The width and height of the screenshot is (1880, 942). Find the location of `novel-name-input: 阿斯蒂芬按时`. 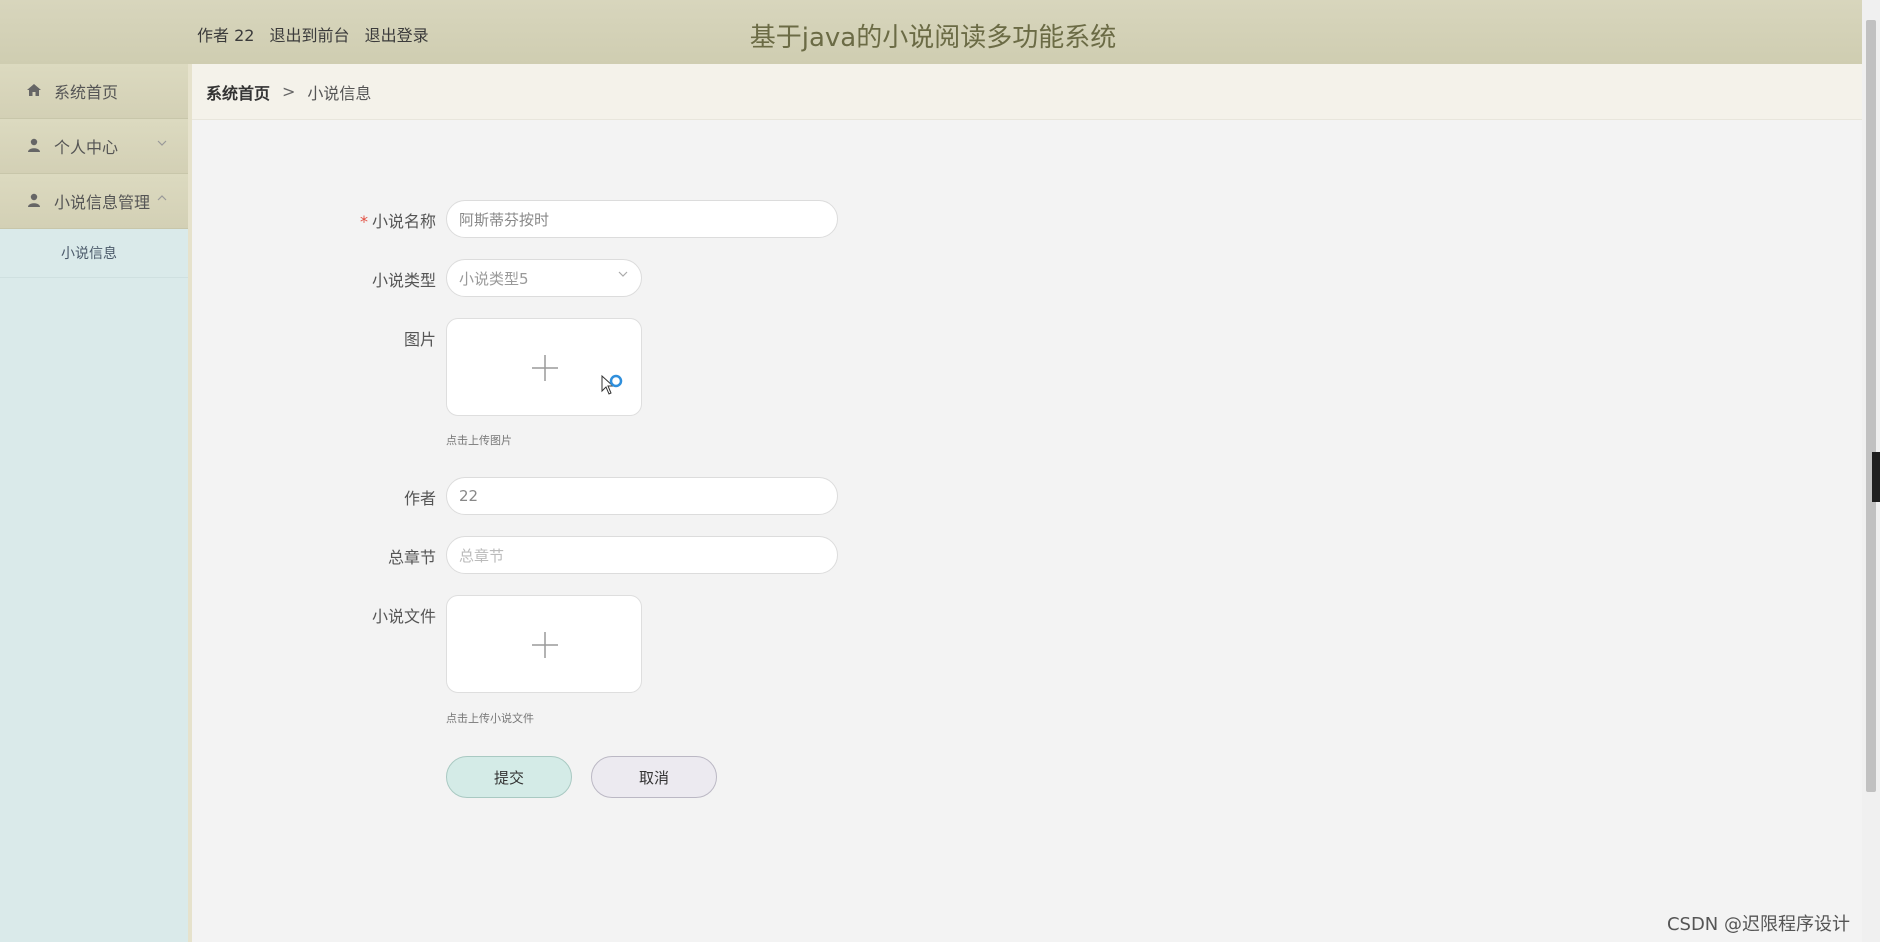

novel-name-input: 阿斯蒂芬按时 is located at coordinates (642, 219).